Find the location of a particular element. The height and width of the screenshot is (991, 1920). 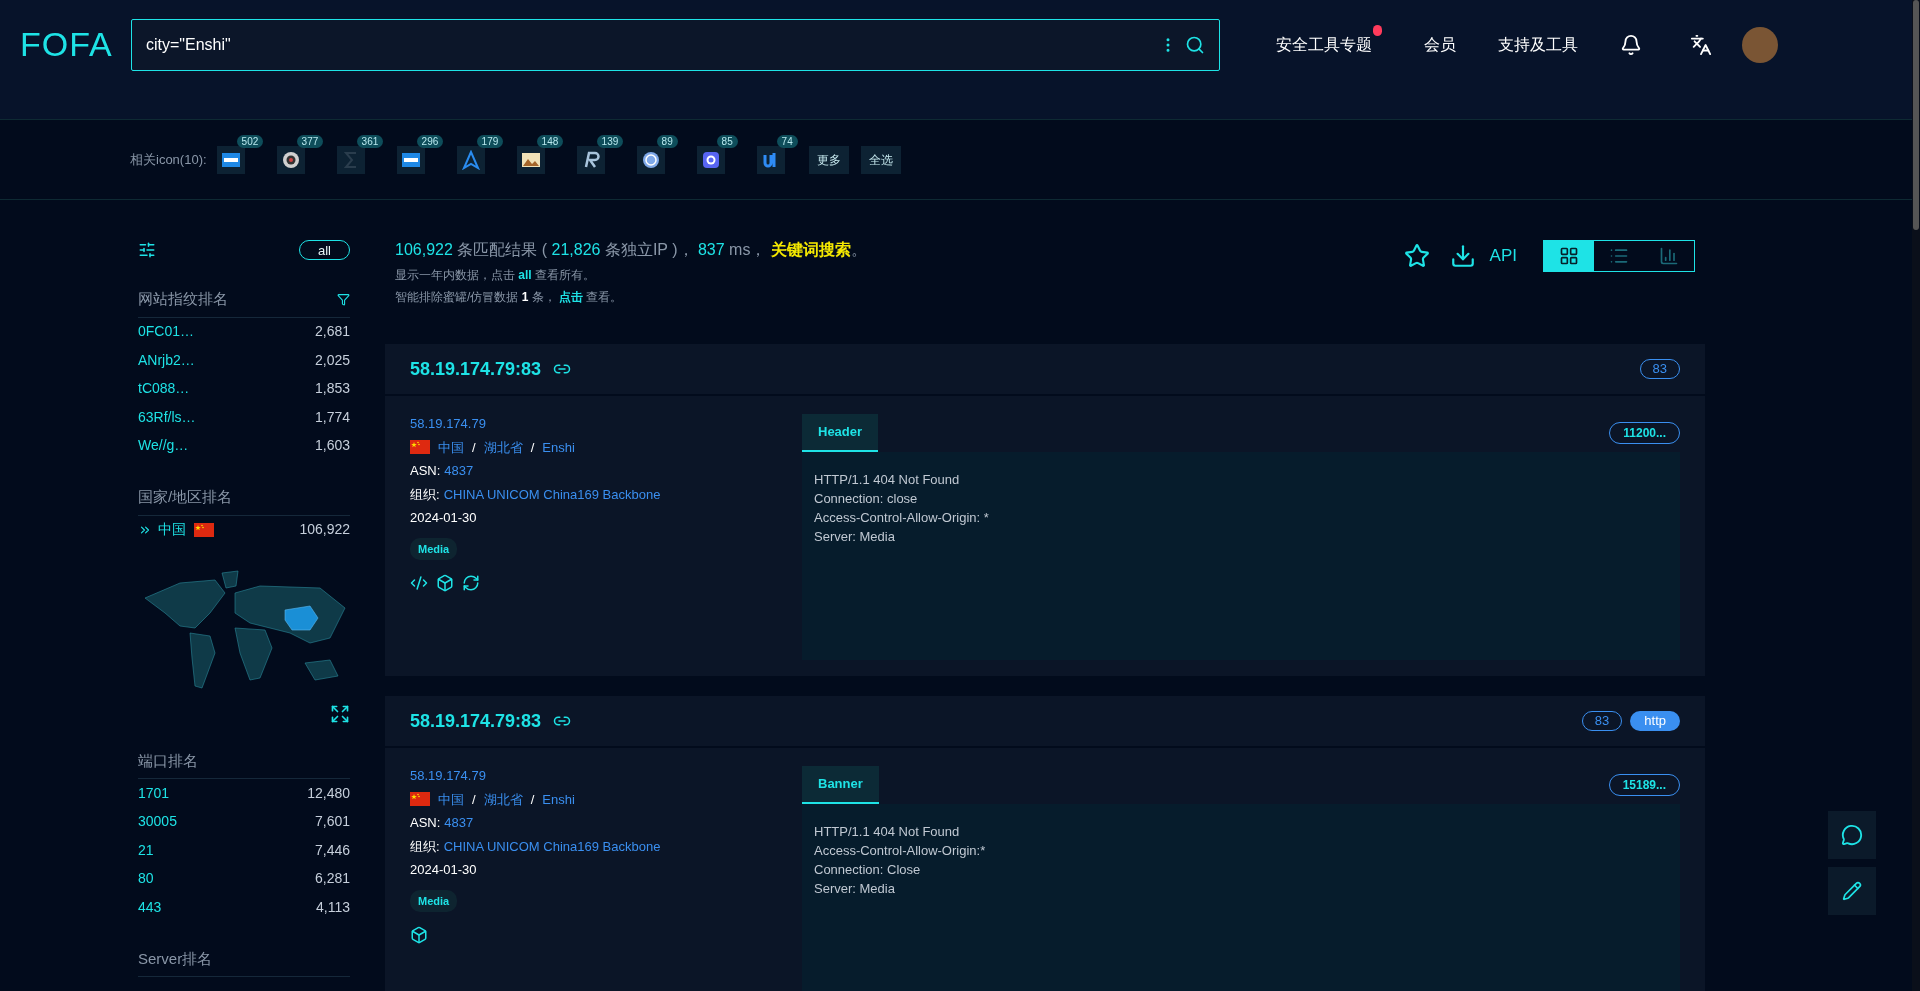

count-badge: 179 is located at coordinates (490, 141).